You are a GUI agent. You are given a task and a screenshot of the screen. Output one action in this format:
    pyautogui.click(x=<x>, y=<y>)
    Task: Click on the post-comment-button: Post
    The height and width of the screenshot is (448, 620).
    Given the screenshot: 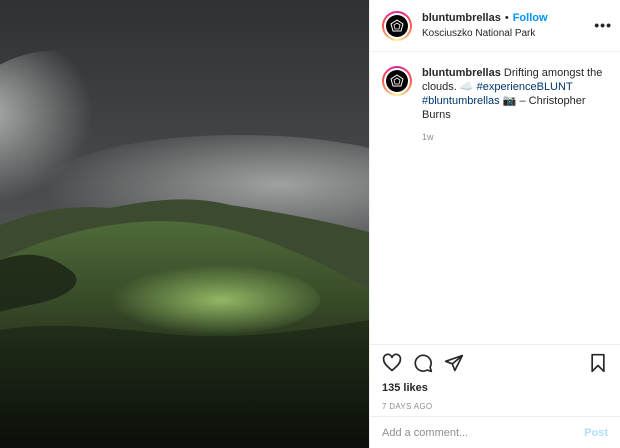 What is the action you would take?
    pyautogui.click(x=596, y=433)
    